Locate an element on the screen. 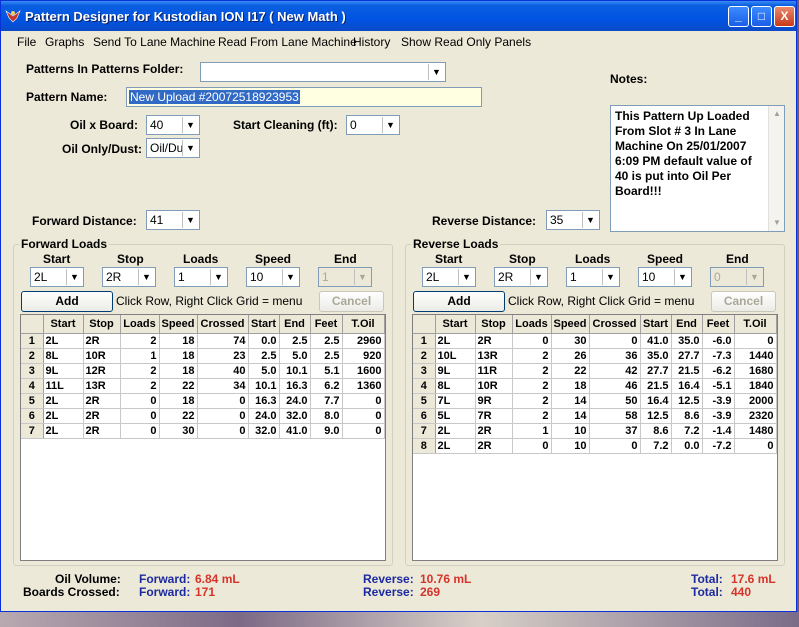  cell-start-ft: 0.0 is located at coordinates (264, 341).